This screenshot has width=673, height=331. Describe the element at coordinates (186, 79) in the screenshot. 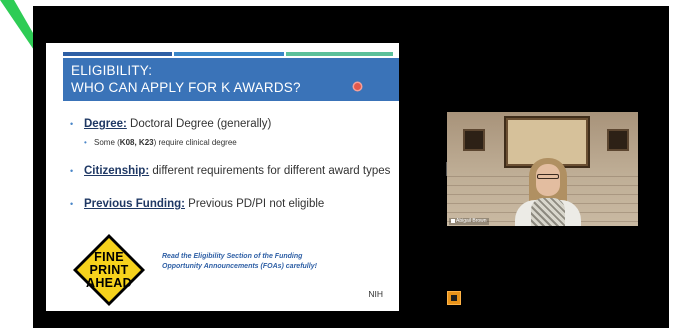

I see `slide-title: ELIGIBILITY: WHO CAN APPLY FOR K AWARDS?` at that location.